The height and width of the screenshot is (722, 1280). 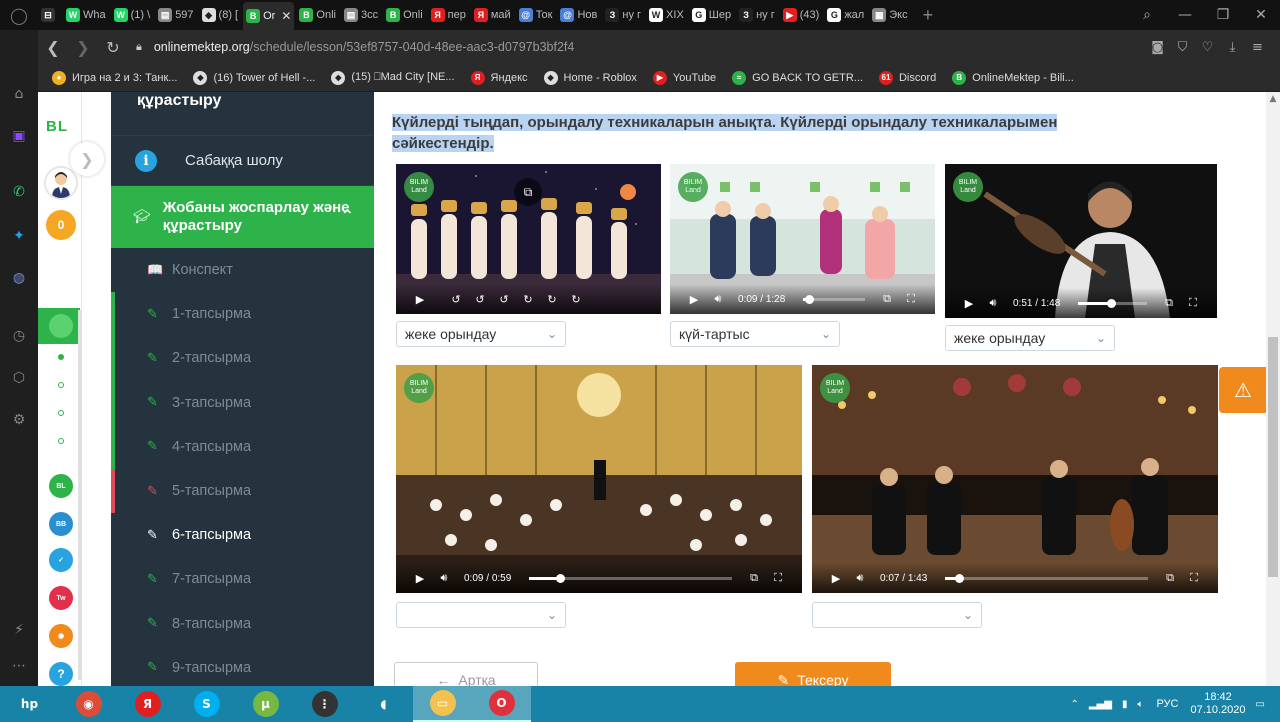 I want to click on browser-tab: Ямай, so click(x=492, y=15).